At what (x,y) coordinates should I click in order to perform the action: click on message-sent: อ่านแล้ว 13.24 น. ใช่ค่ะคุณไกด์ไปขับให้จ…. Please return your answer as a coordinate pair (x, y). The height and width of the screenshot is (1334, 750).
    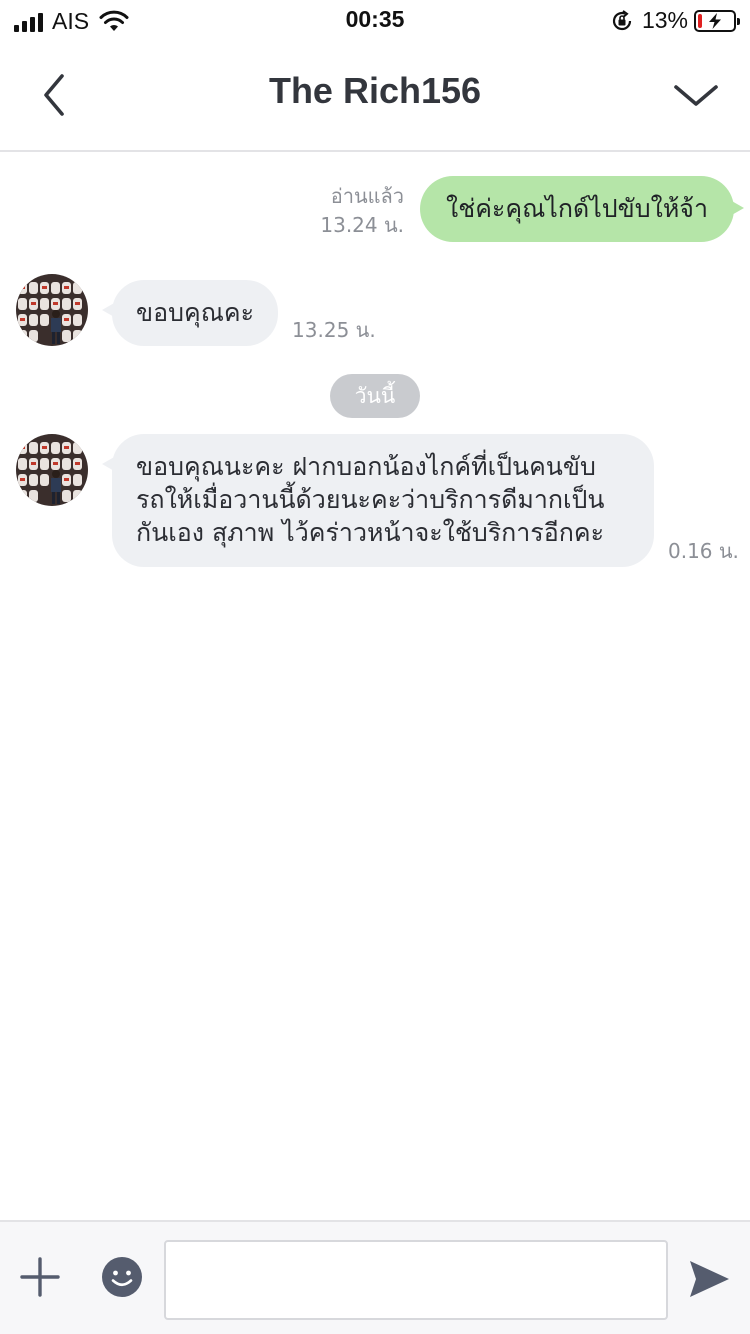
    Looking at the image, I should click on (532, 209).